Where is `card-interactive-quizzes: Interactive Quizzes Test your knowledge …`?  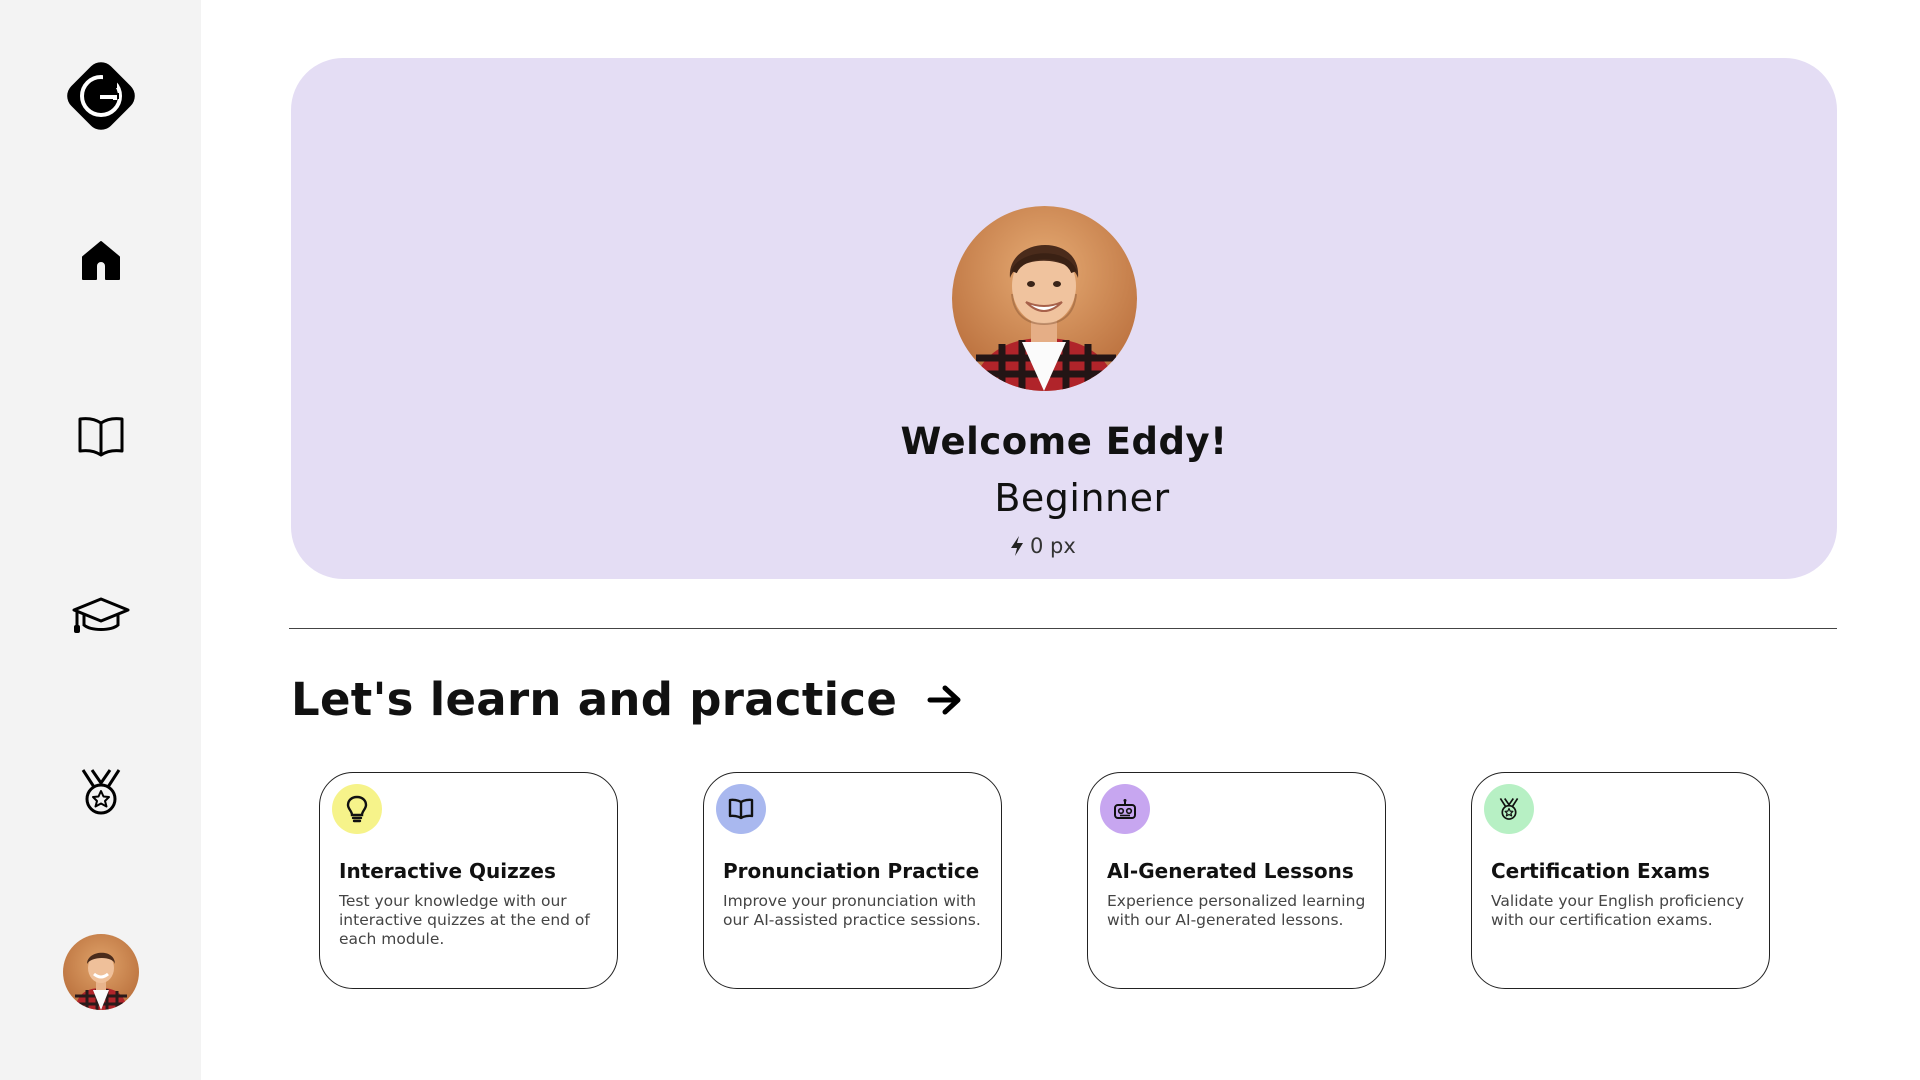 card-interactive-quizzes: Interactive Quizzes Test your knowledge … is located at coordinates (468, 880).